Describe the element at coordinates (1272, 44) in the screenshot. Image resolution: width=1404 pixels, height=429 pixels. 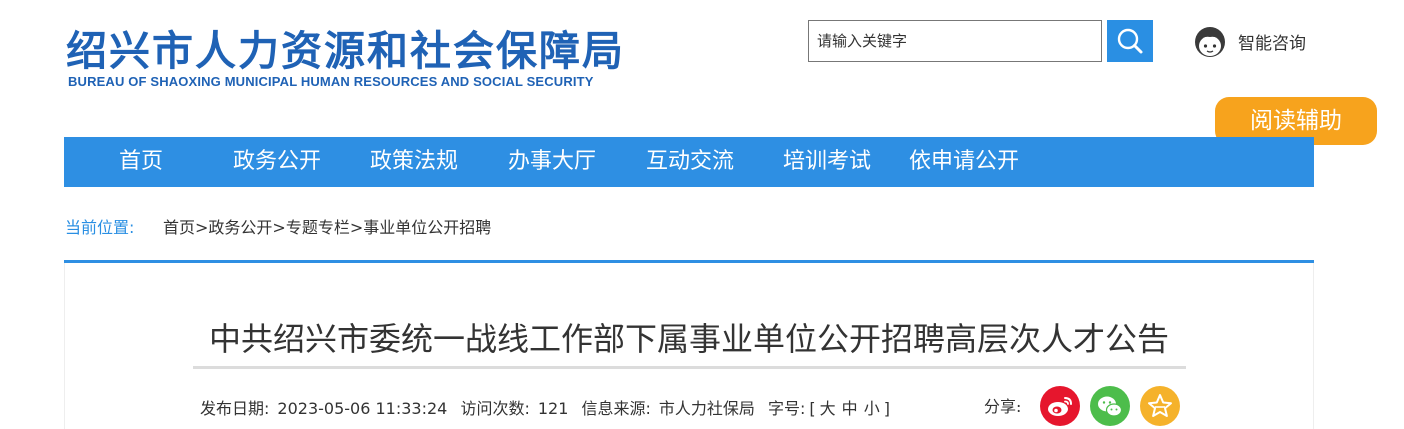
I see `ai-consult-label: 智能咨询` at that location.